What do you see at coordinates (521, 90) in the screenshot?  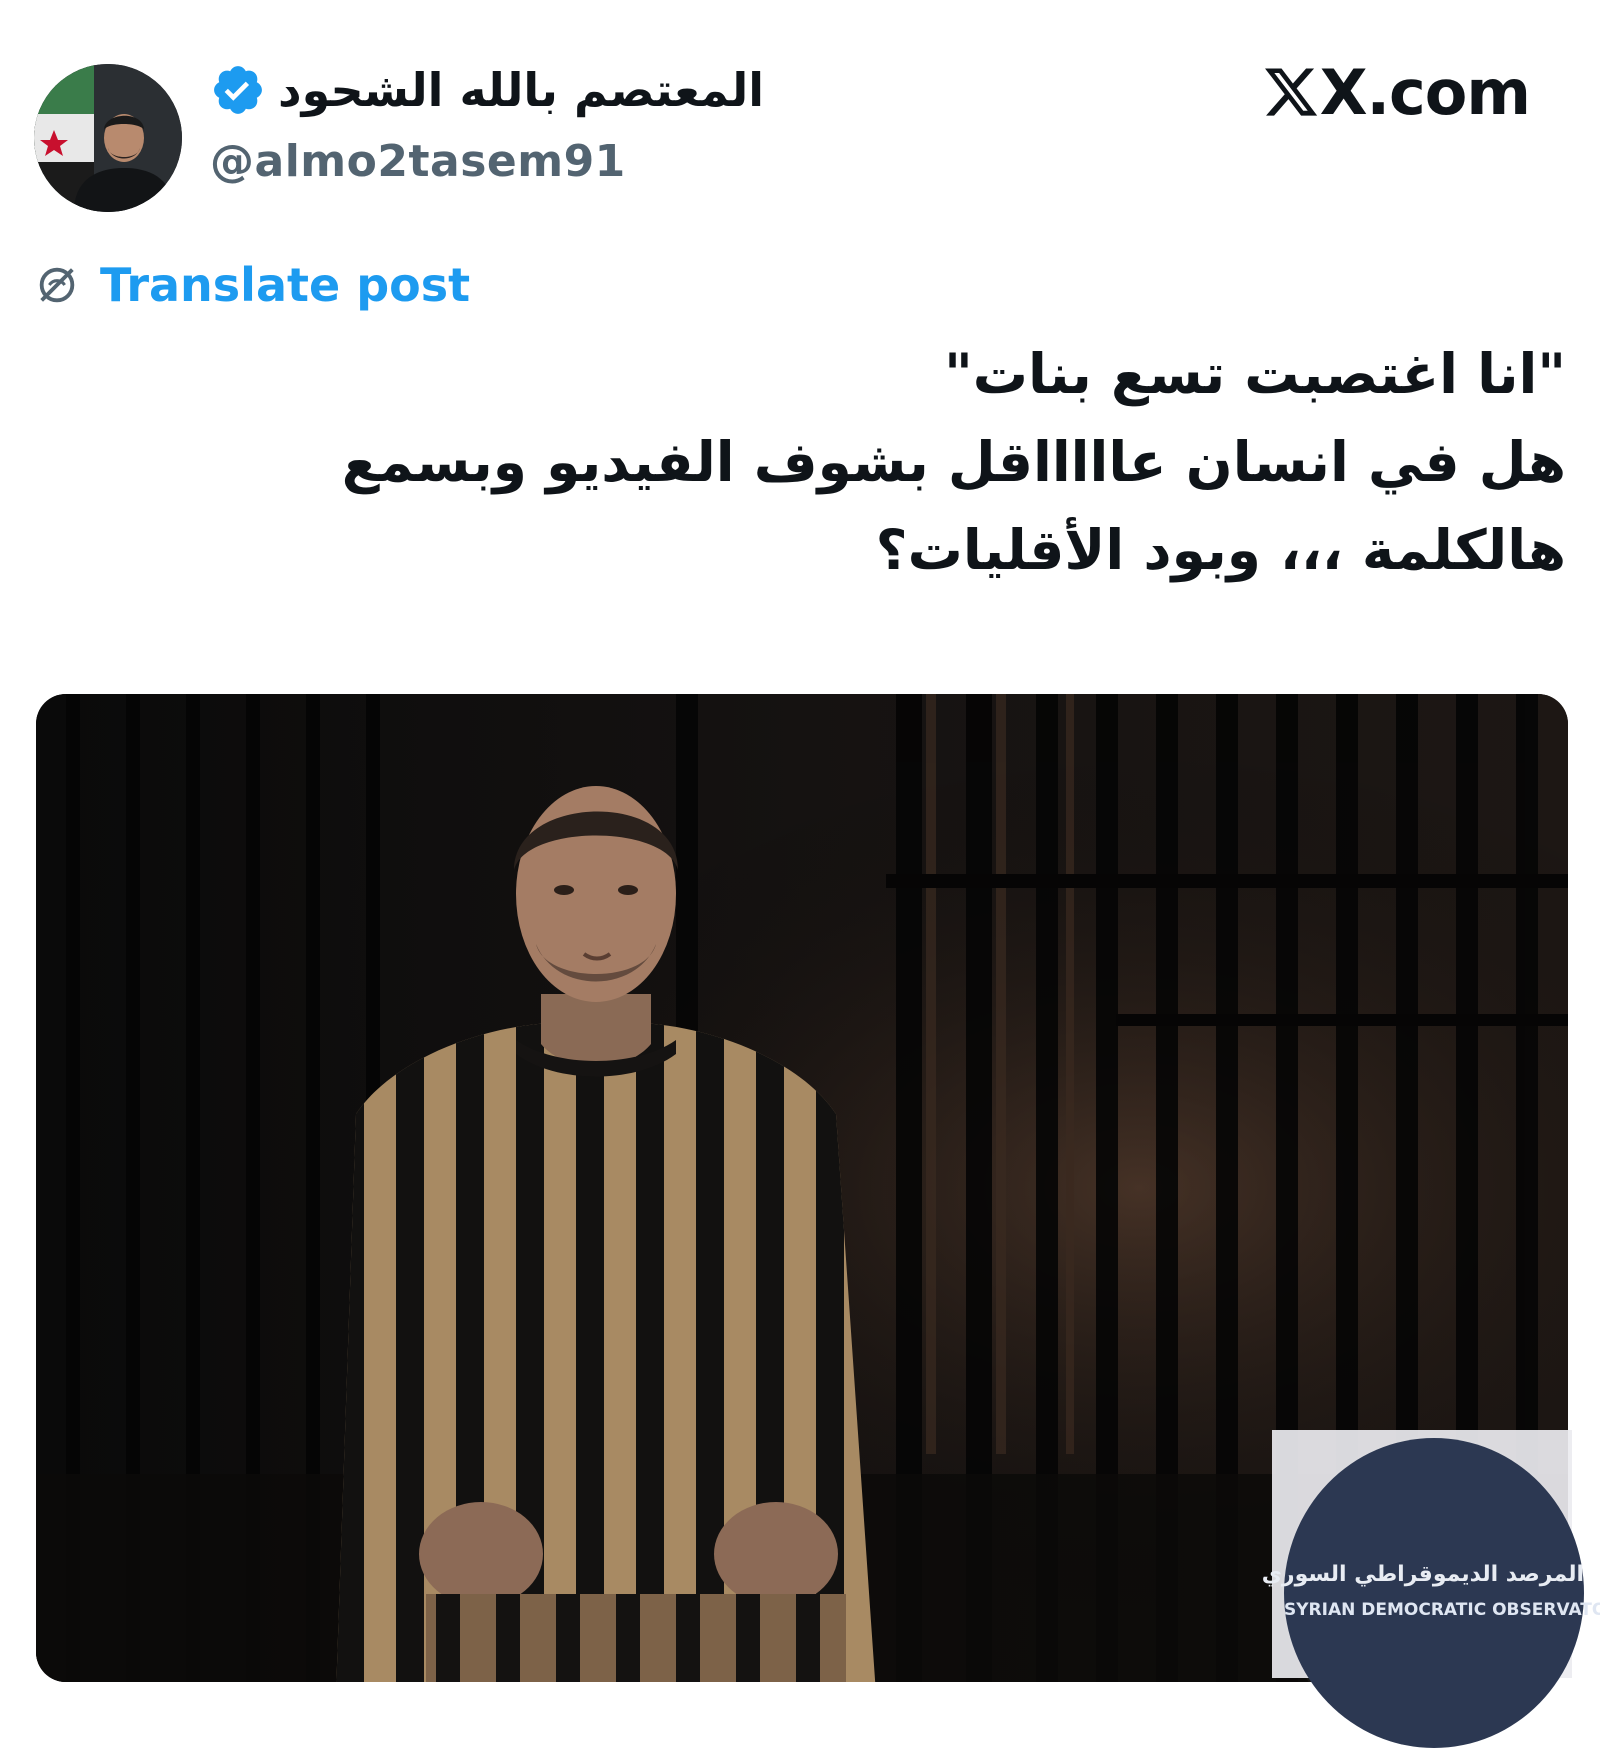 I see `display-name-text: المعتصم بالله الشحود` at bounding box center [521, 90].